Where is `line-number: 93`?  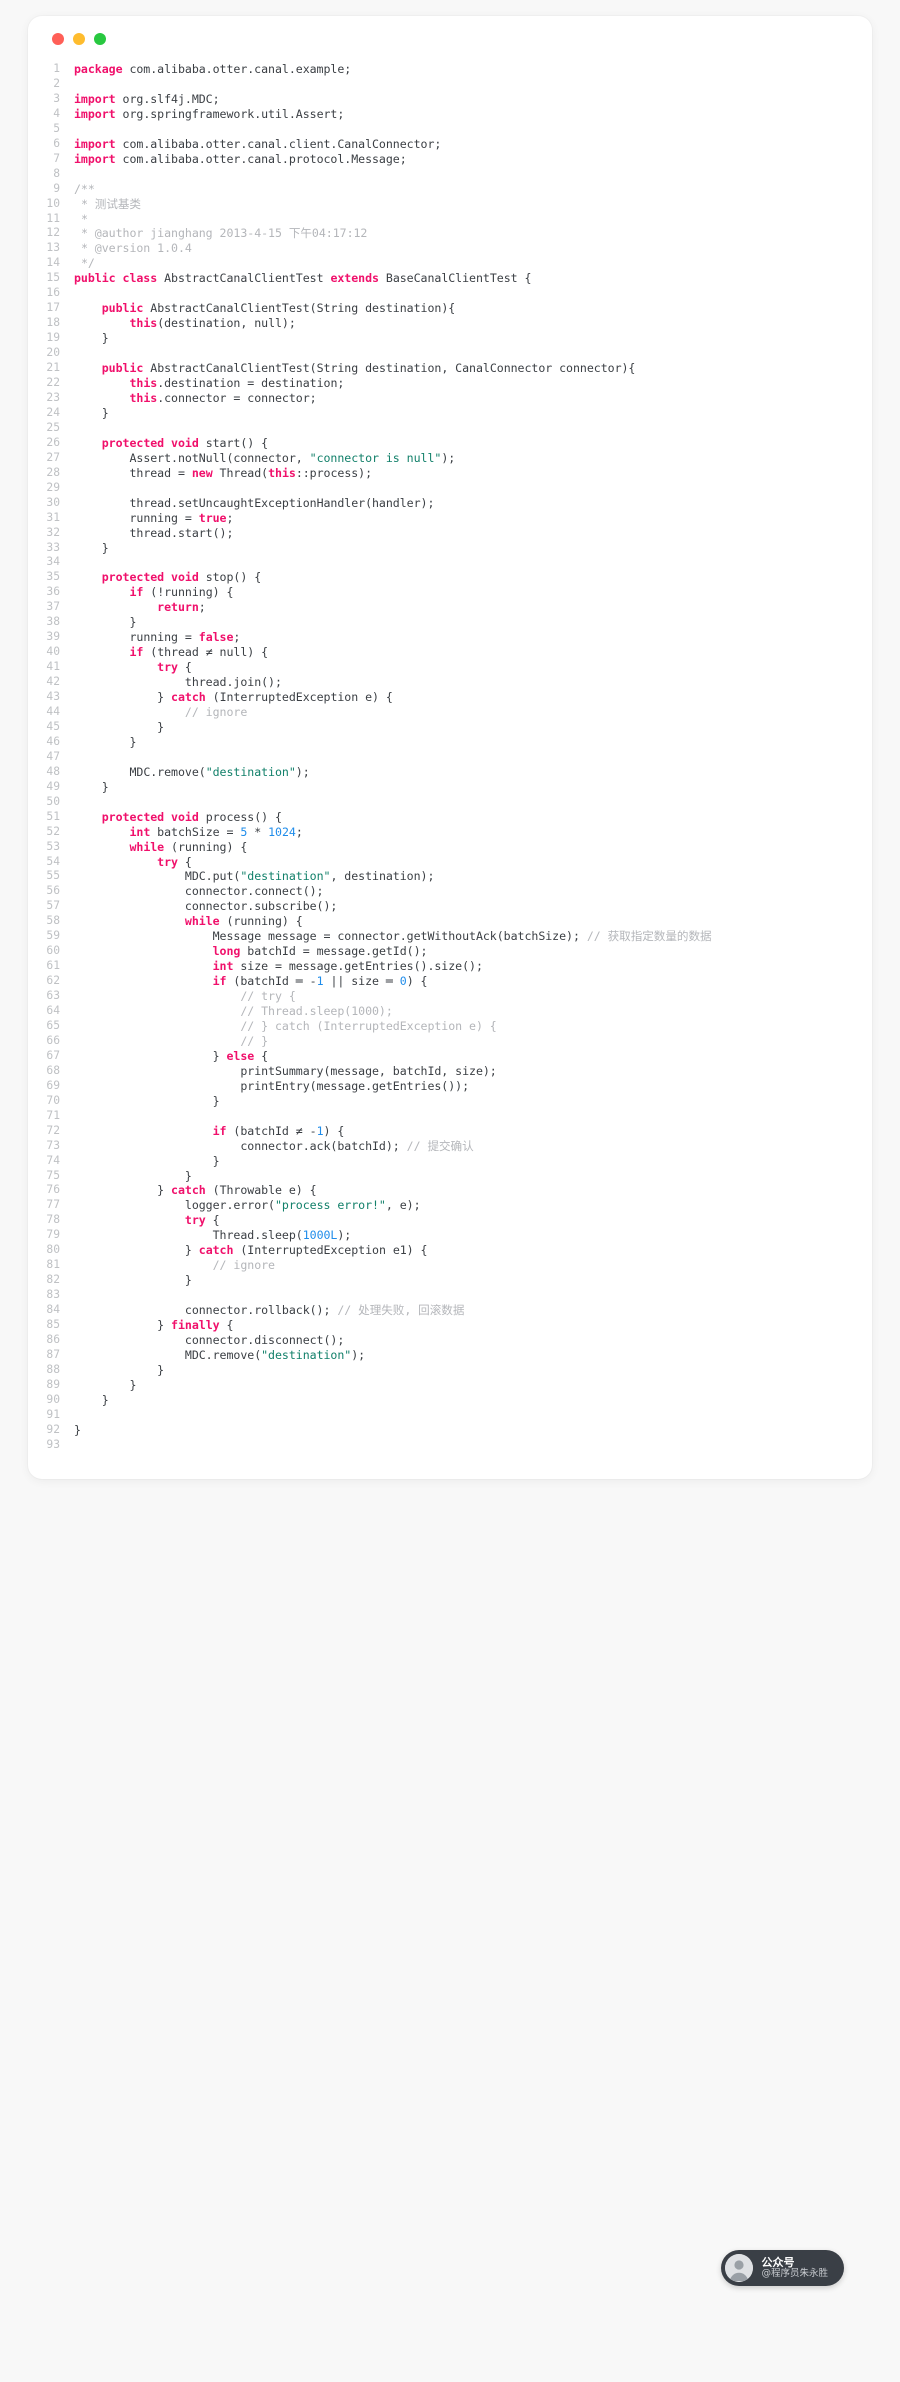
line-number: 93 is located at coordinates (53, 1444).